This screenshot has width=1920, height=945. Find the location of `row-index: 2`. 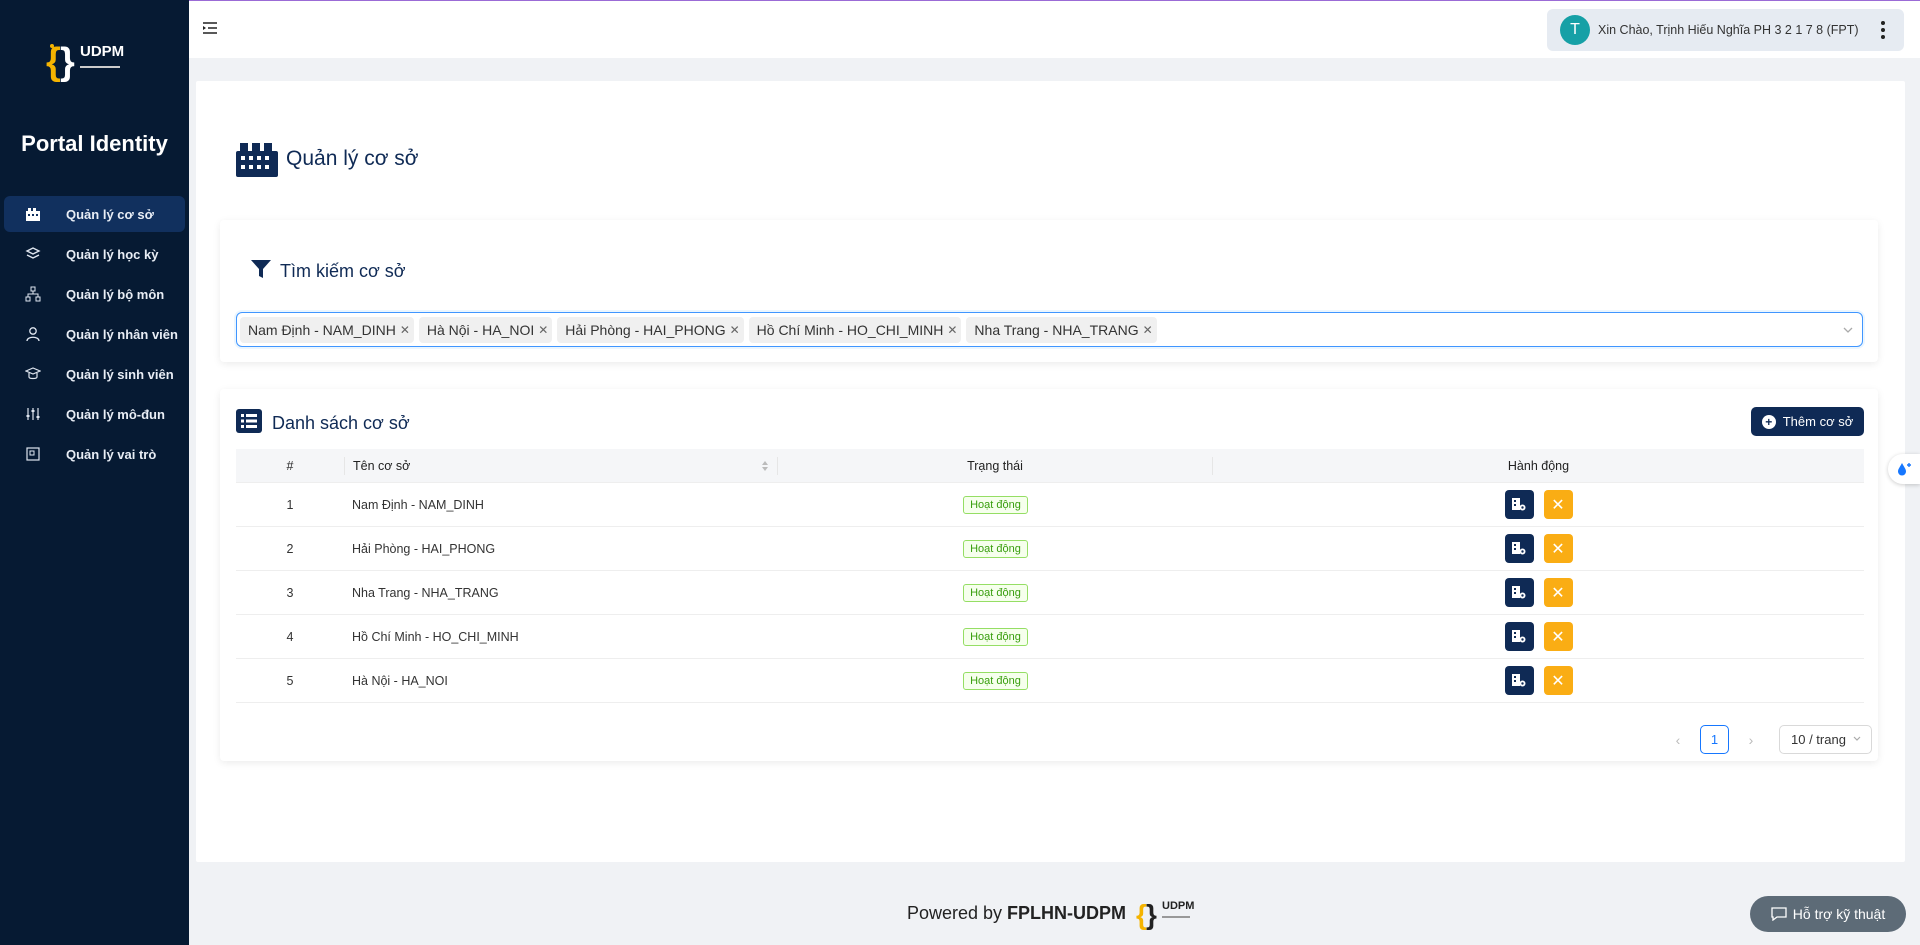

row-index: 2 is located at coordinates (290, 548).